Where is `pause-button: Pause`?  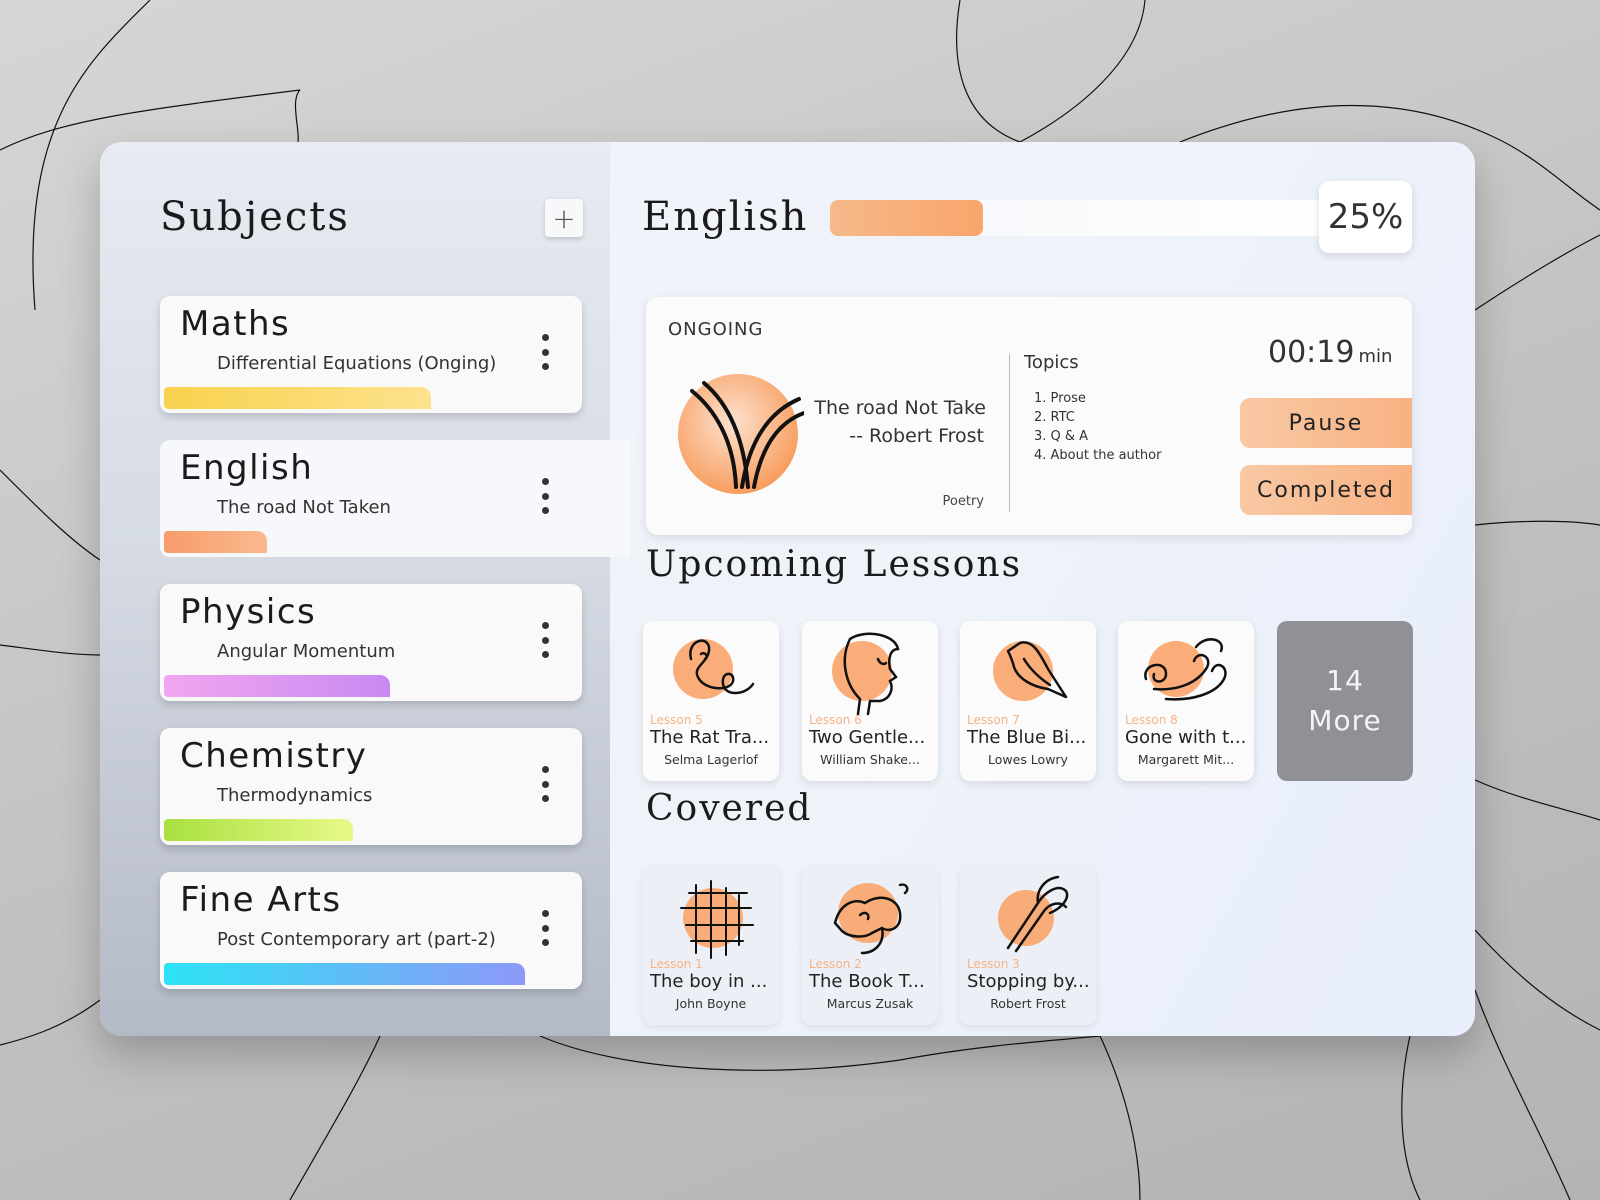
pause-button: Pause is located at coordinates (1326, 423).